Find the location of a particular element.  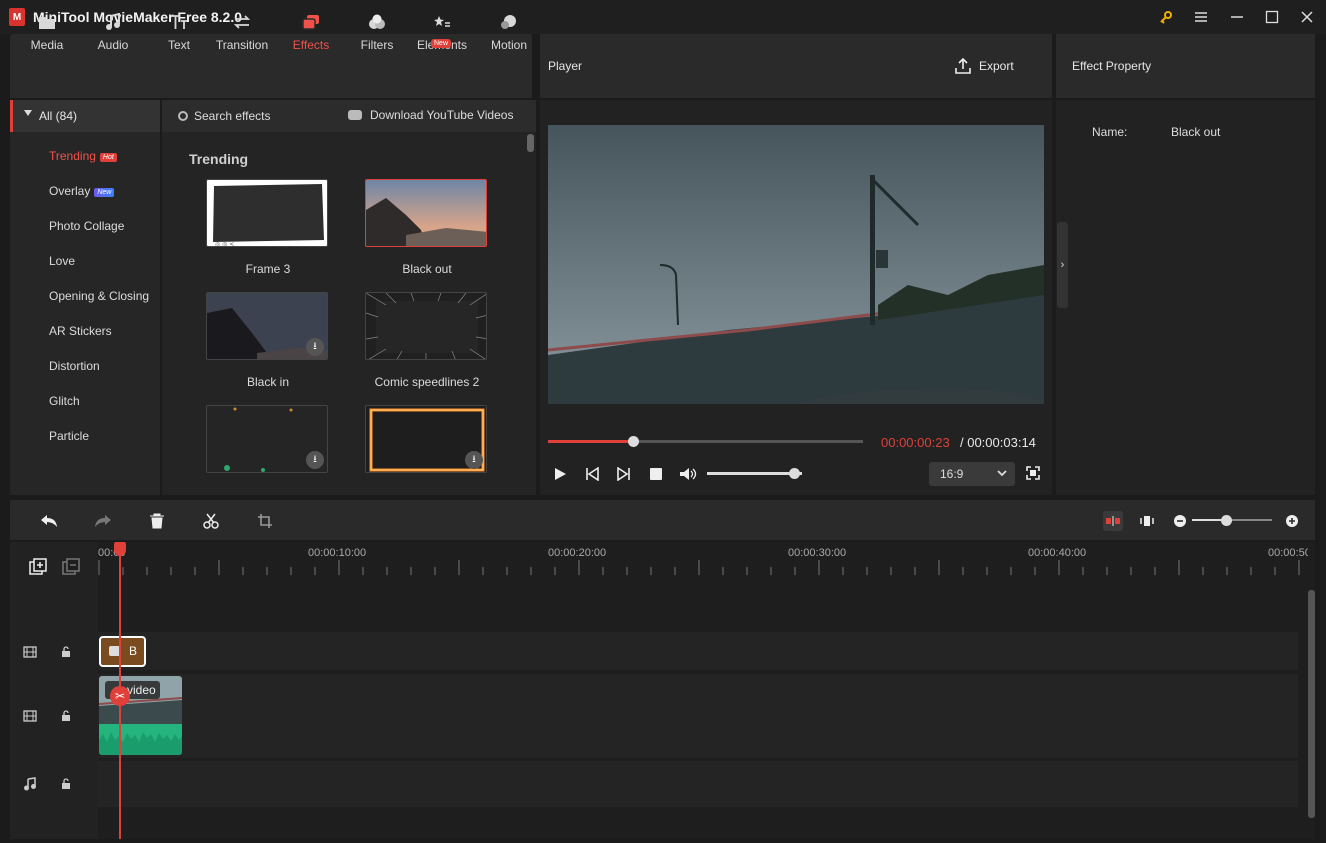

tab-transition-label: Transition is located at coordinates (242, 45).